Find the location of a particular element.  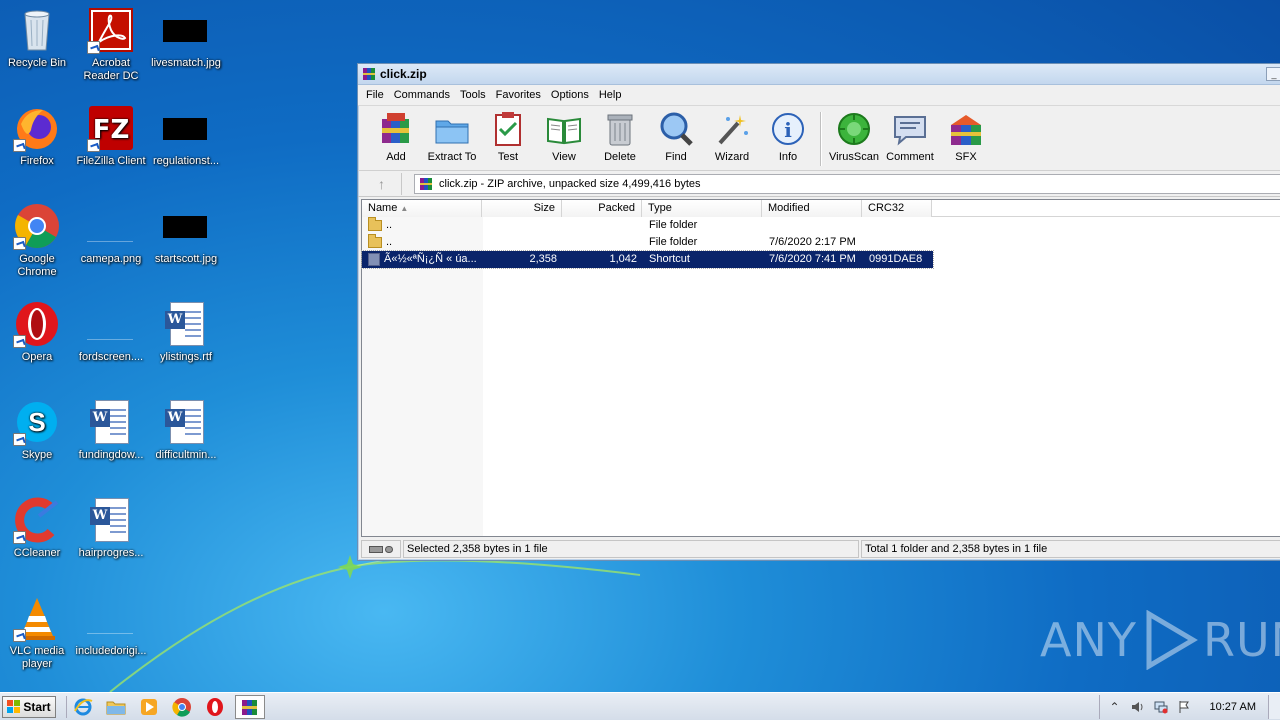

internet-explorer-icon is located at coordinates (83, 706).